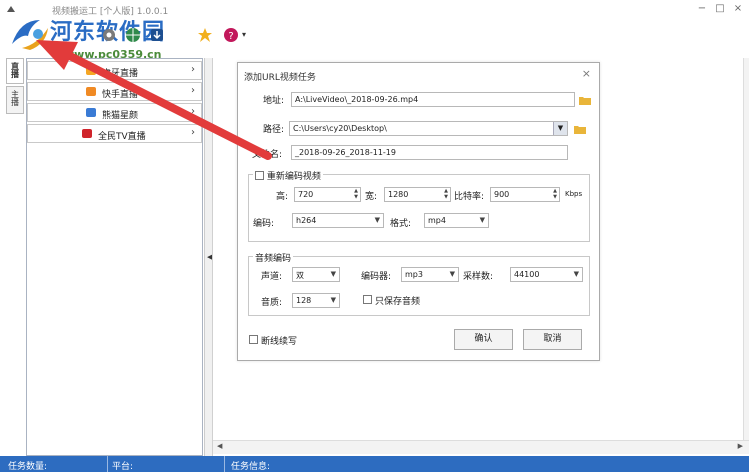  What do you see at coordinates (244, 34) in the screenshot?
I see `help-dropdown-icon: ▾` at bounding box center [244, 34].